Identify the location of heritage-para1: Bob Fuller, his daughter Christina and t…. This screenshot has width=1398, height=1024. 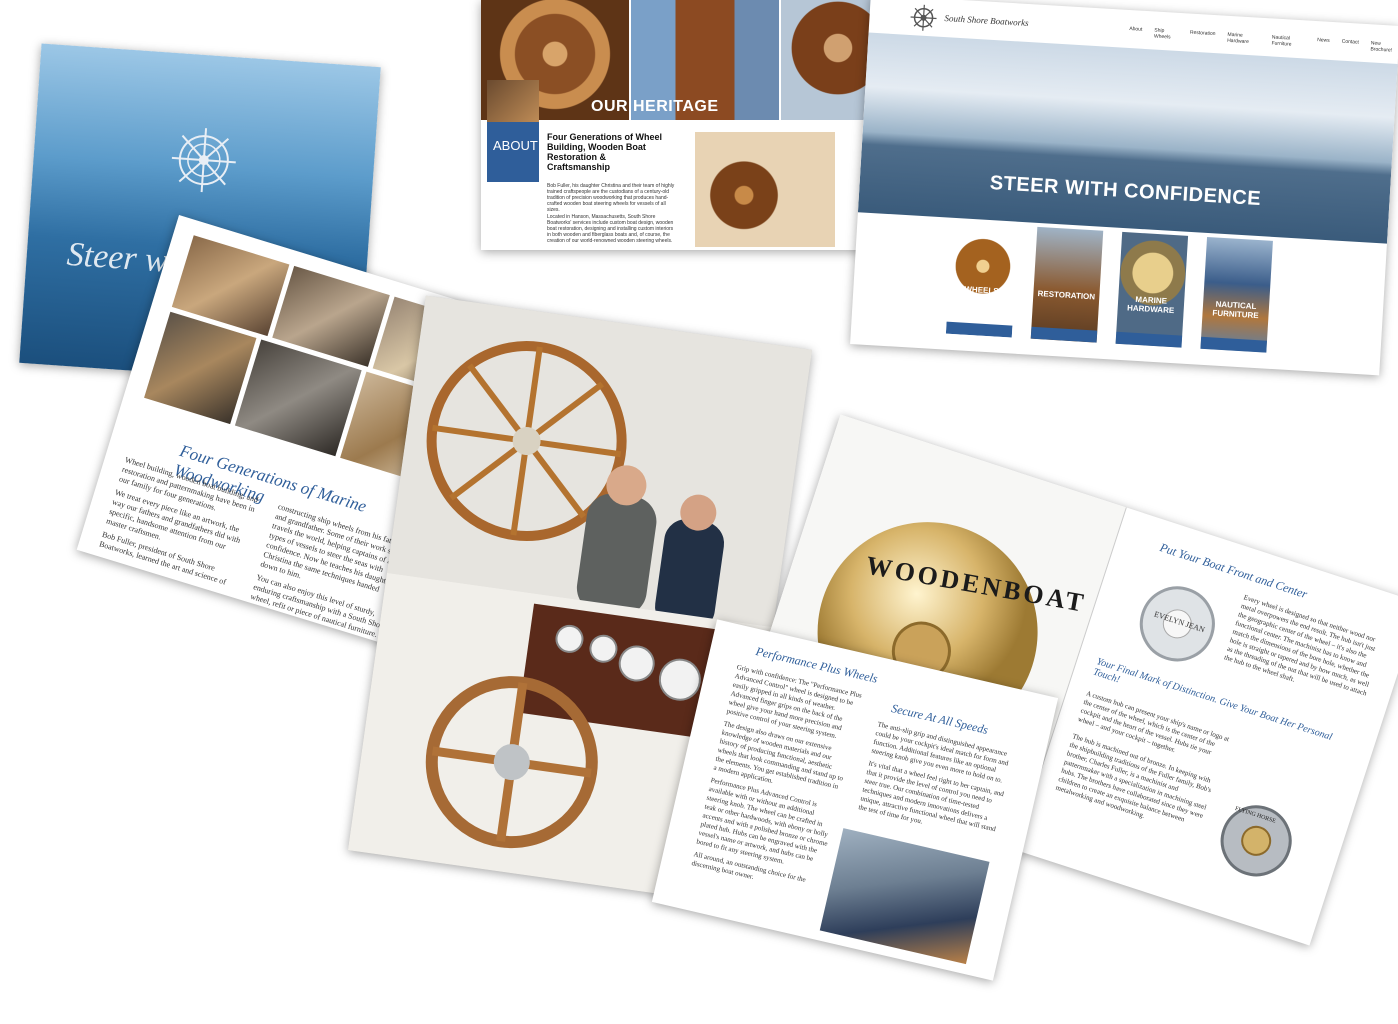
(611, 198).